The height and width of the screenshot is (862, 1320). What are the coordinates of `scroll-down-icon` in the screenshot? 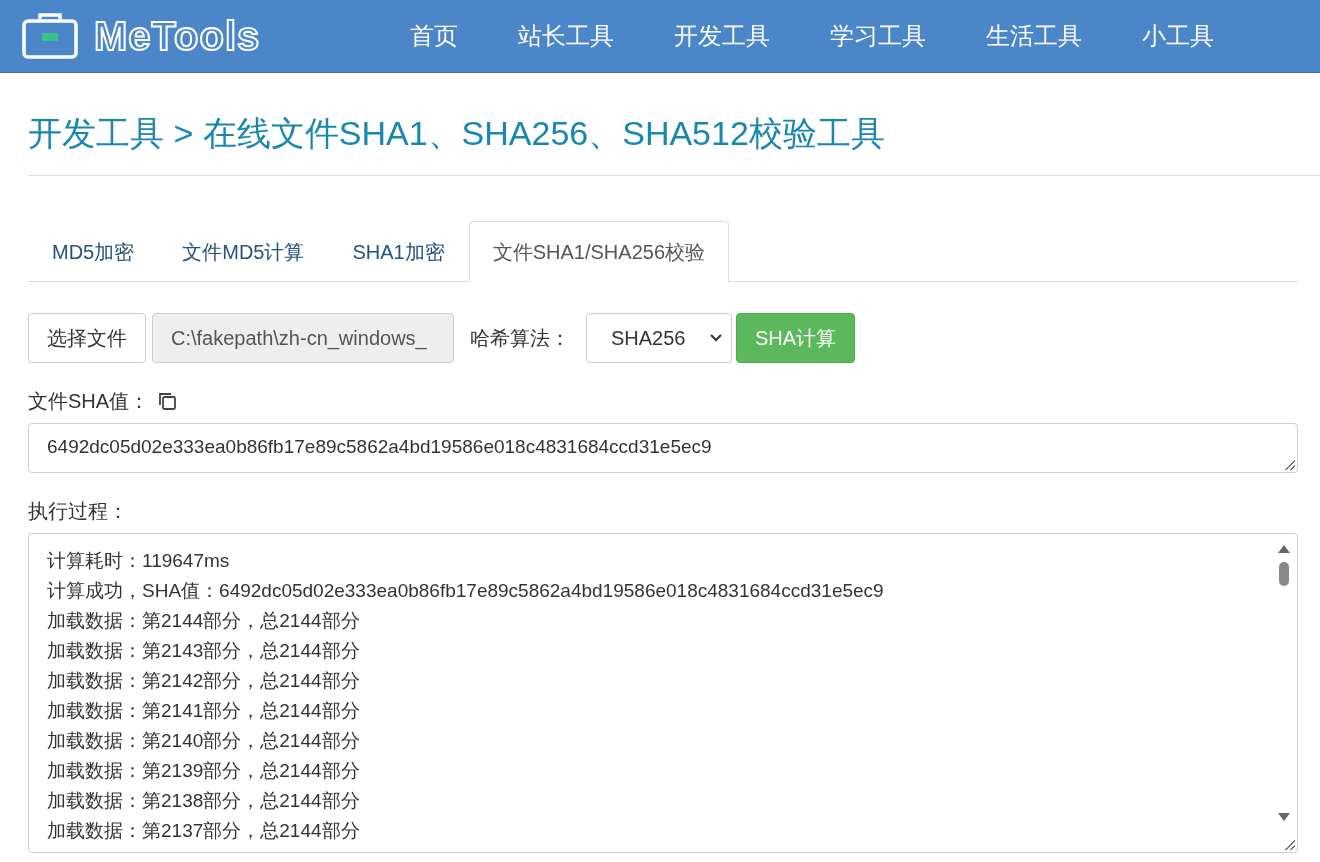 It's located at (1284, 817).